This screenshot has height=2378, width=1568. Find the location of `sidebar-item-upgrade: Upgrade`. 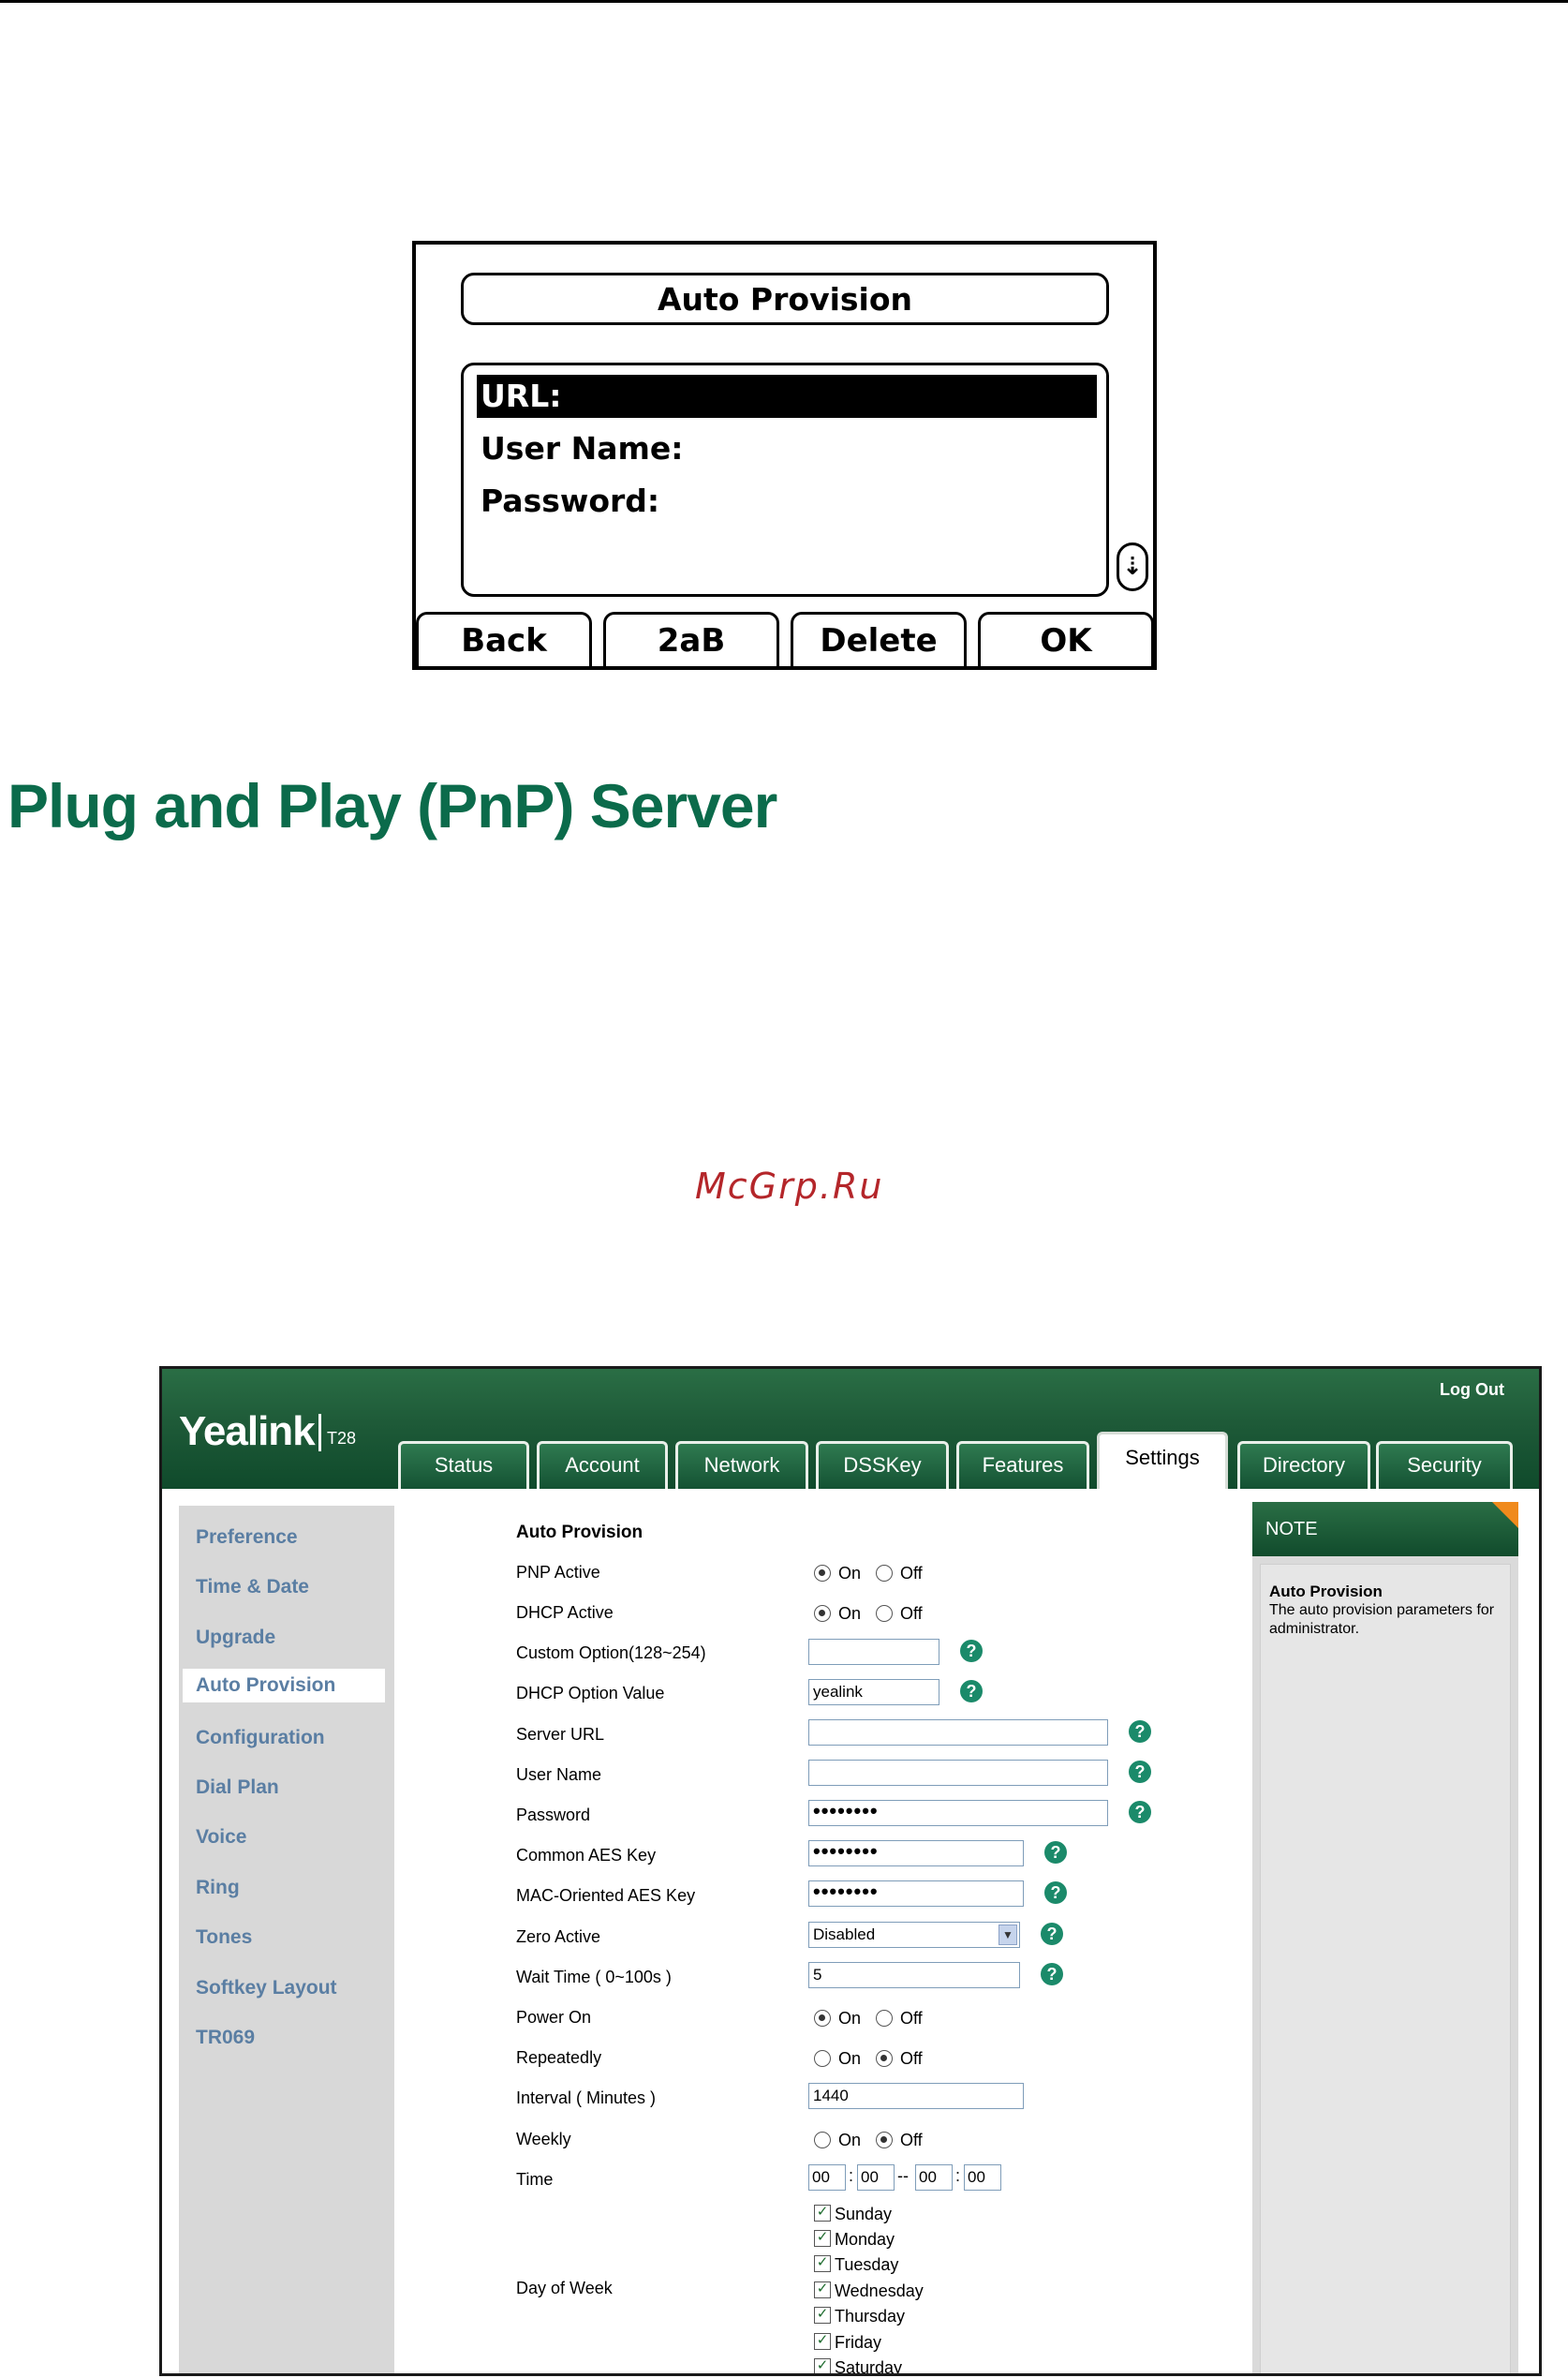

sidebar-item-upgrade: Upgrade is located at coordinates (235, 1638).